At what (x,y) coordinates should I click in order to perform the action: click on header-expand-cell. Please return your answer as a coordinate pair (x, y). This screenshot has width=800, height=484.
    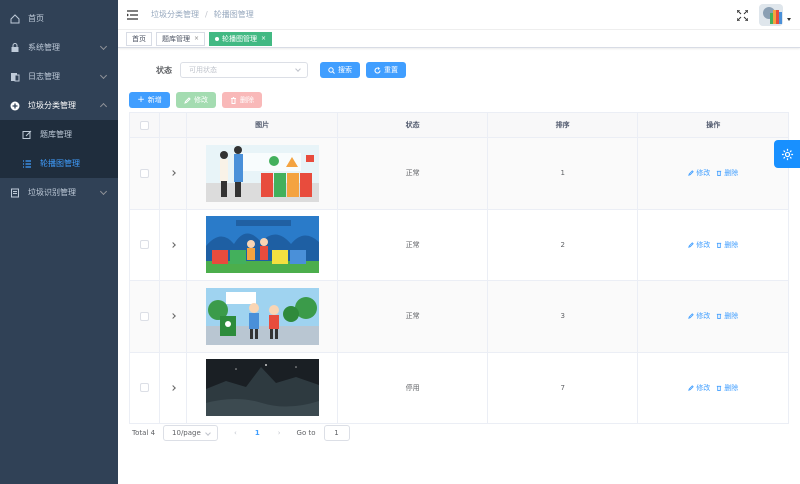
    Looking at the image, I should click on (173, 125).